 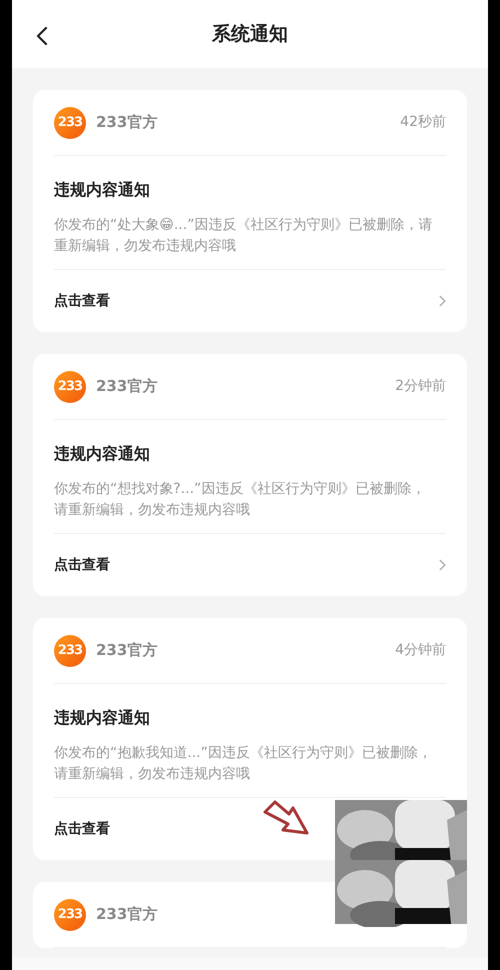 What do you see at coordinates (240, 500) in the screenshot?
I see `notice-body: 你发布的“想找对象?...”因违反《社区行为守则》已被删除，请重新编辑，勿发布违规内容哦` at bounding box center [240, 500].